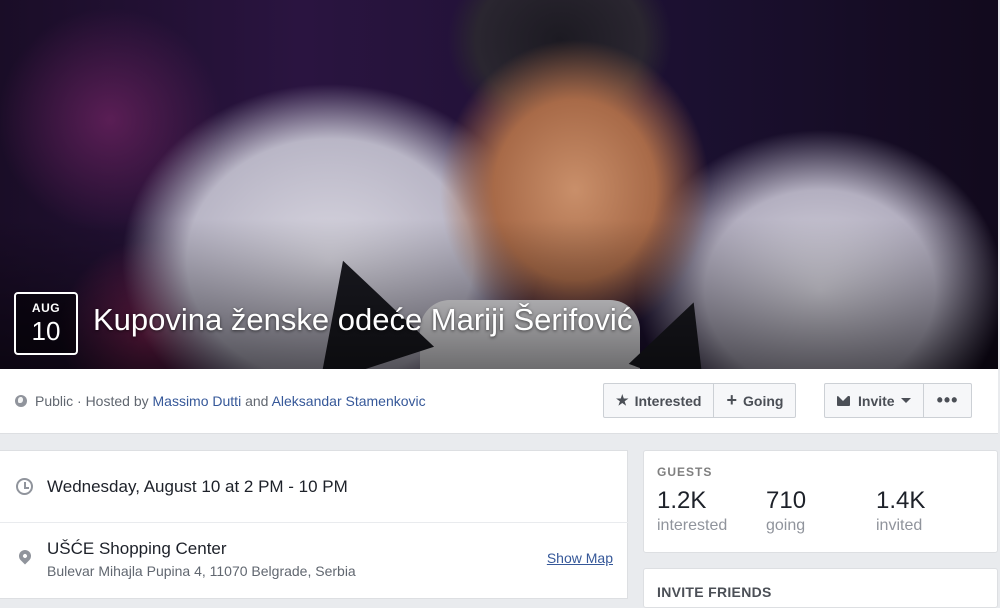 The height and width of the screenshot is (608, 1000). Describe the element at coordinates (685, 472) in the screenshot. I see `guests-heading: GUESTS` at that location.